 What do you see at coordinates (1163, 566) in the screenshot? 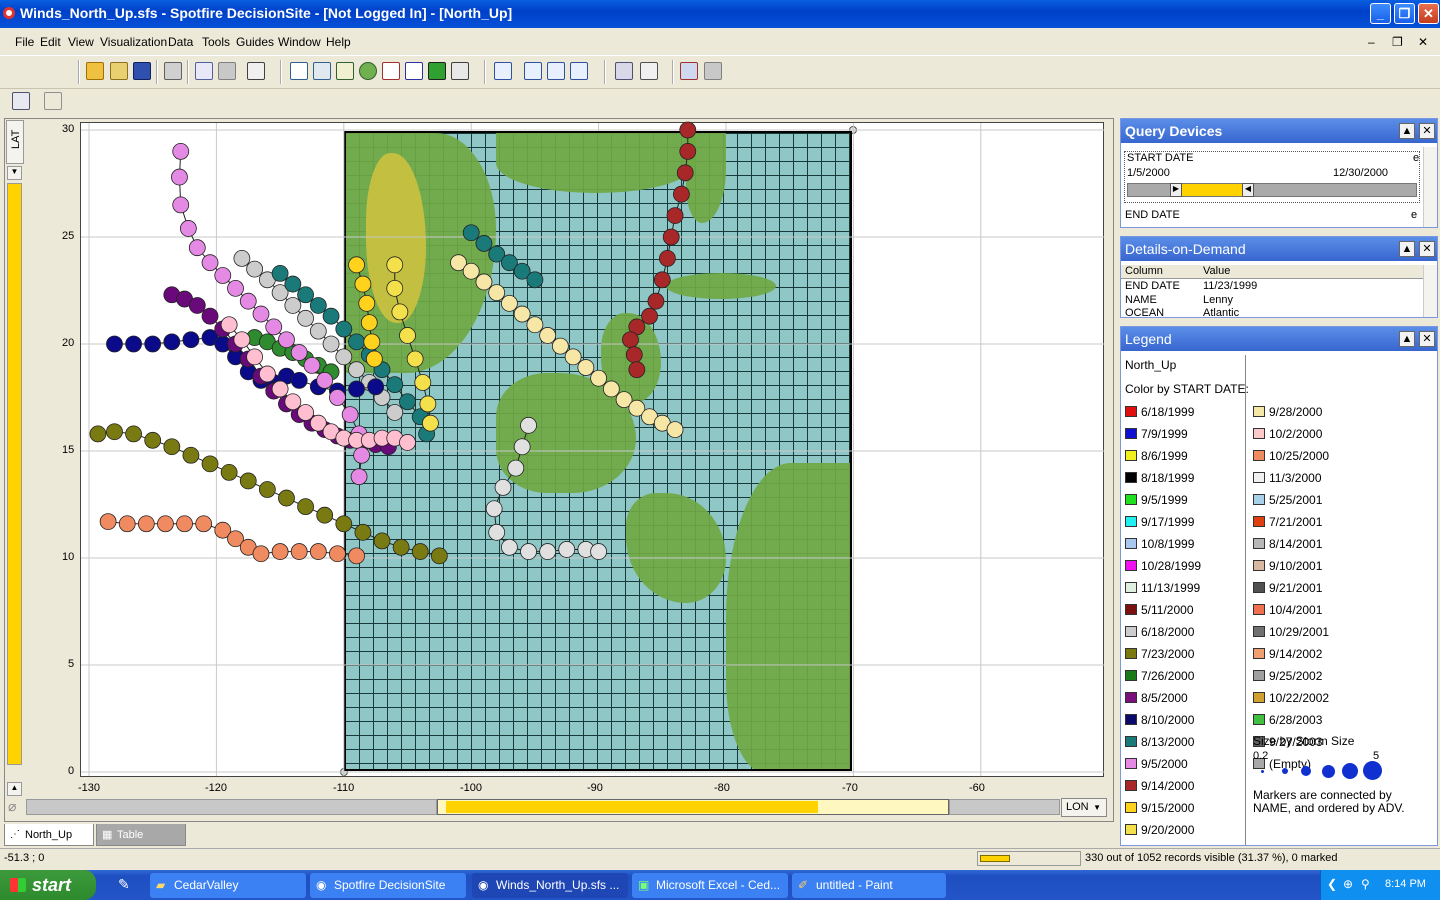
I see `legend-item: 10/28/1999` at bounding box center [1163, 566].